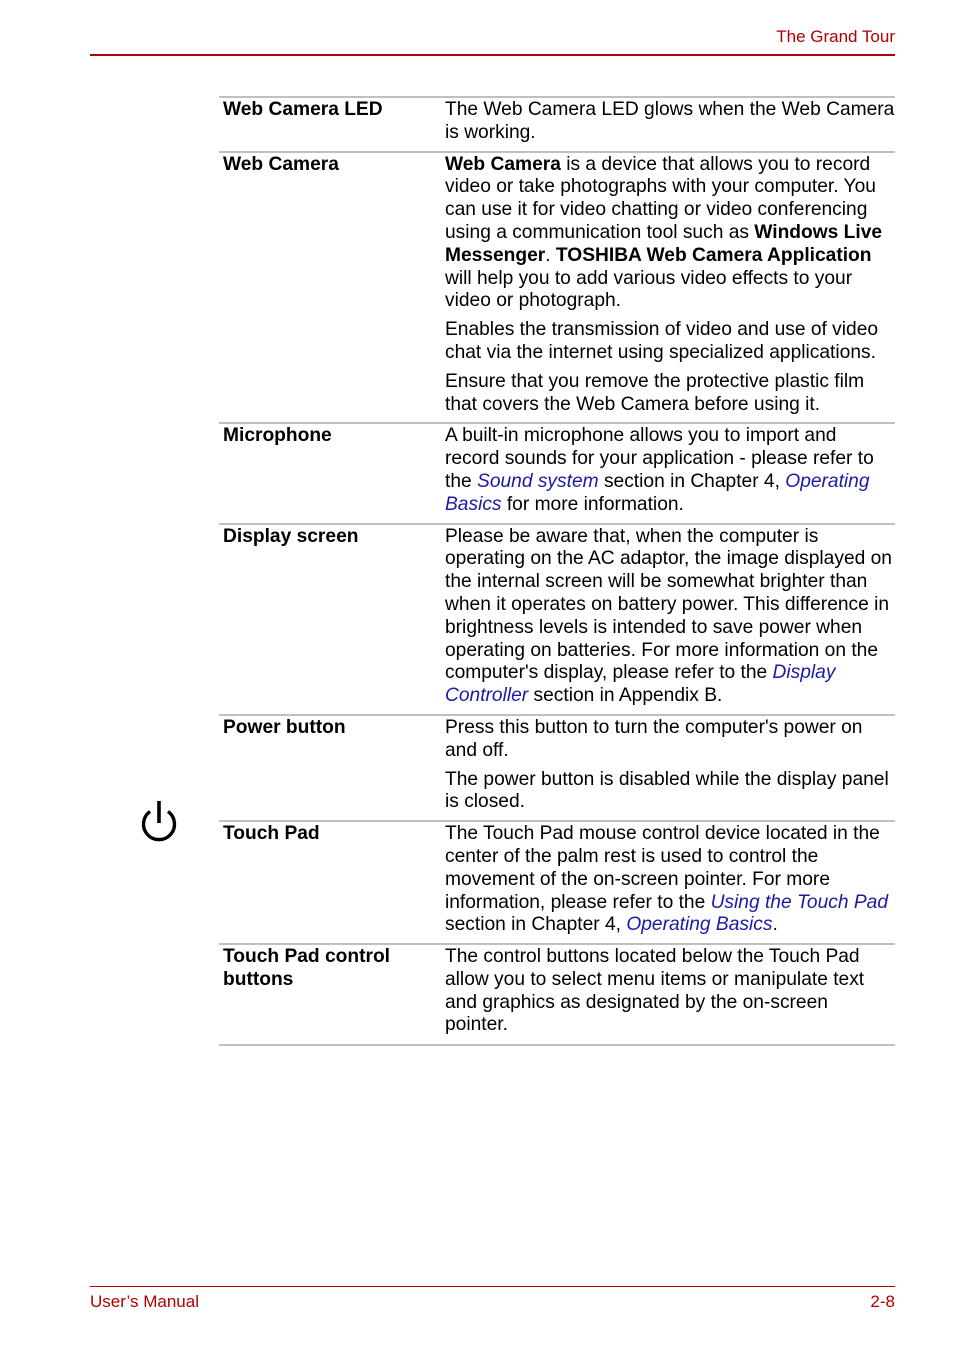  What do you see at coordinates (492, 28) in the screenshot?
I see `page-header: The Grand Tour` at bounding box center [492, 28].